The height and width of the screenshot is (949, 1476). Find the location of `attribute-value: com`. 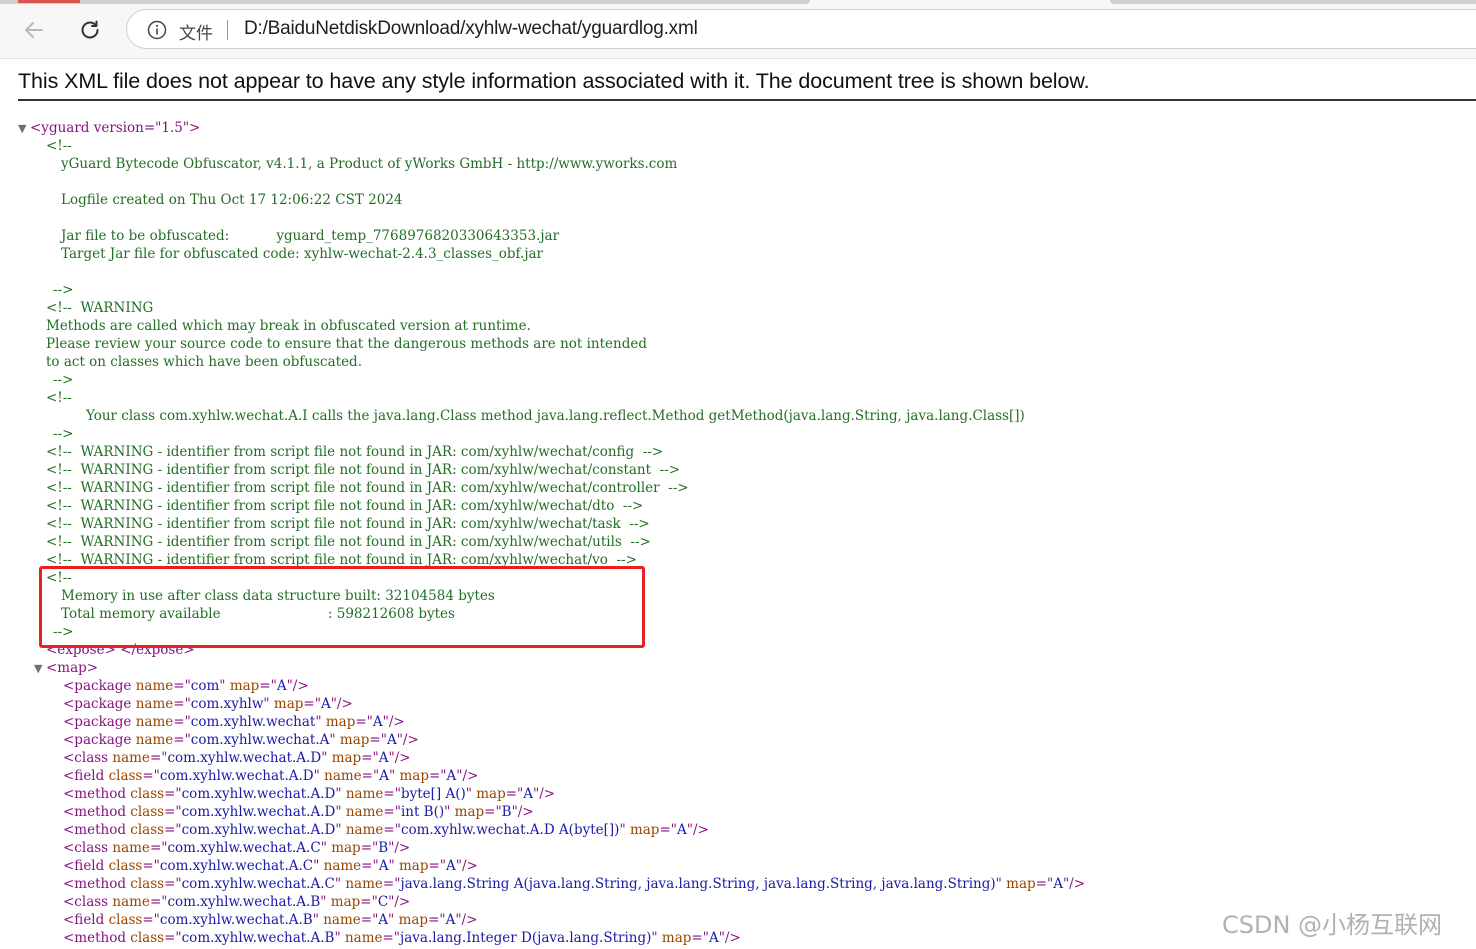

attribute-value: com is located at coordinates (205, 686).